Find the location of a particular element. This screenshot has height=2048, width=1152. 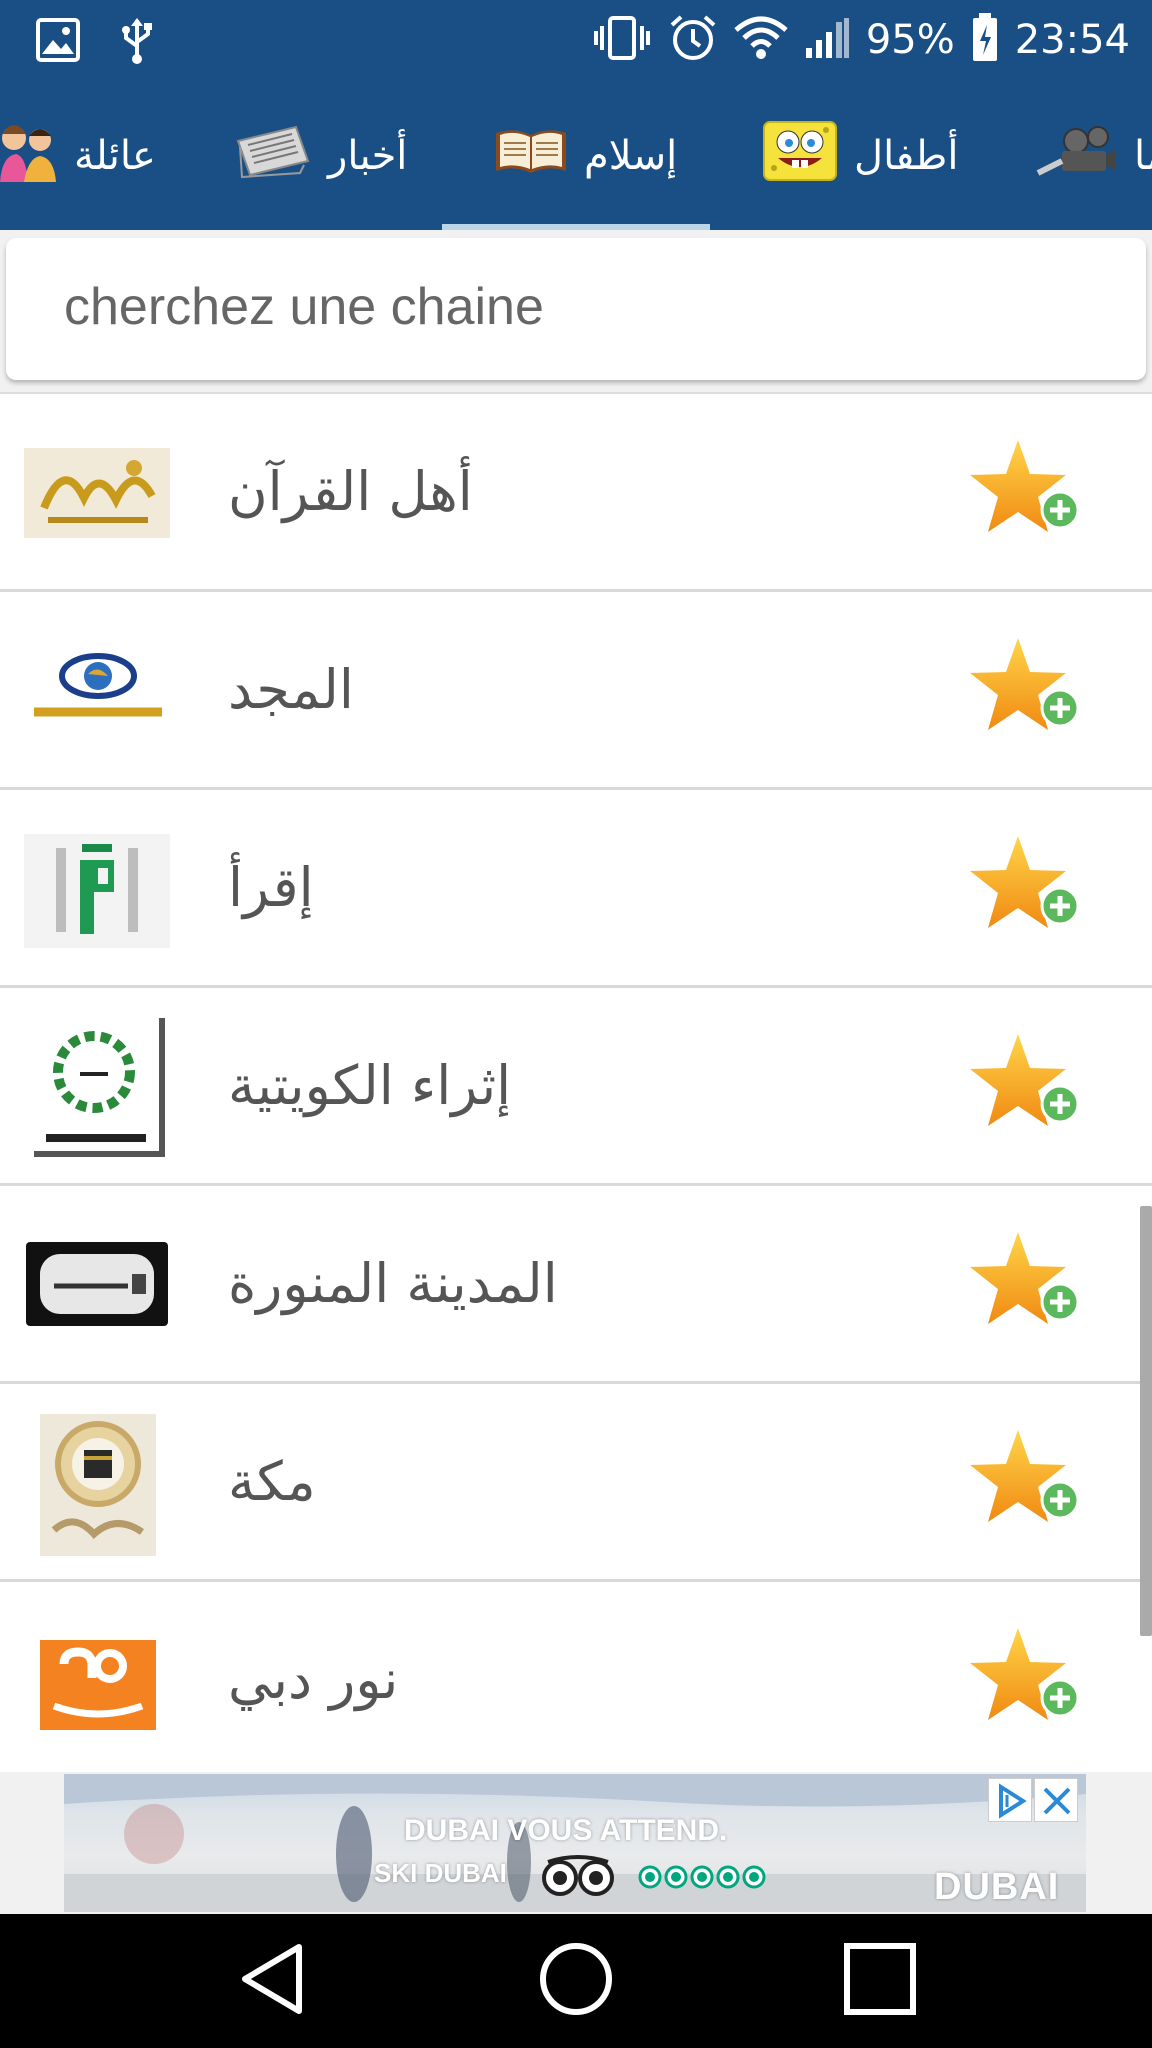

back-triangle-icon is located at coordinates (272, 1981).